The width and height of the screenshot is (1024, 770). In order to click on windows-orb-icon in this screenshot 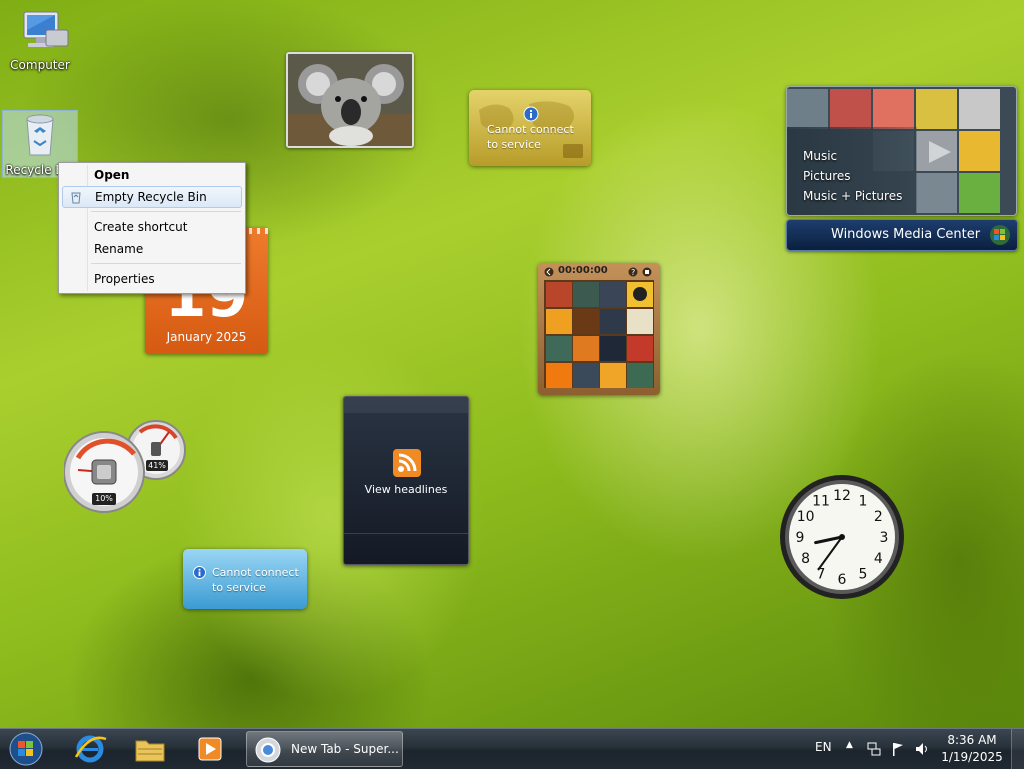, I will do `click(26, 749)`.